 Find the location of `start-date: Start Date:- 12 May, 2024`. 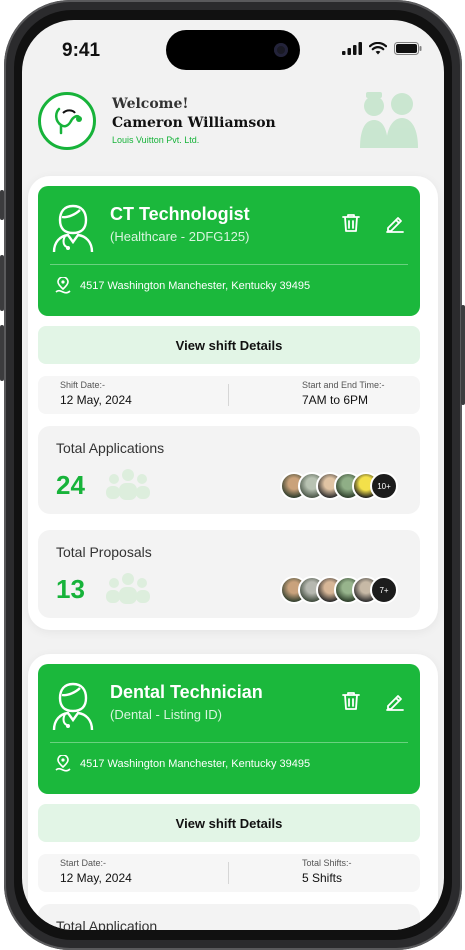

start-date: Start Date:- 12 May, 2024 is located at coordinates (96, 871).